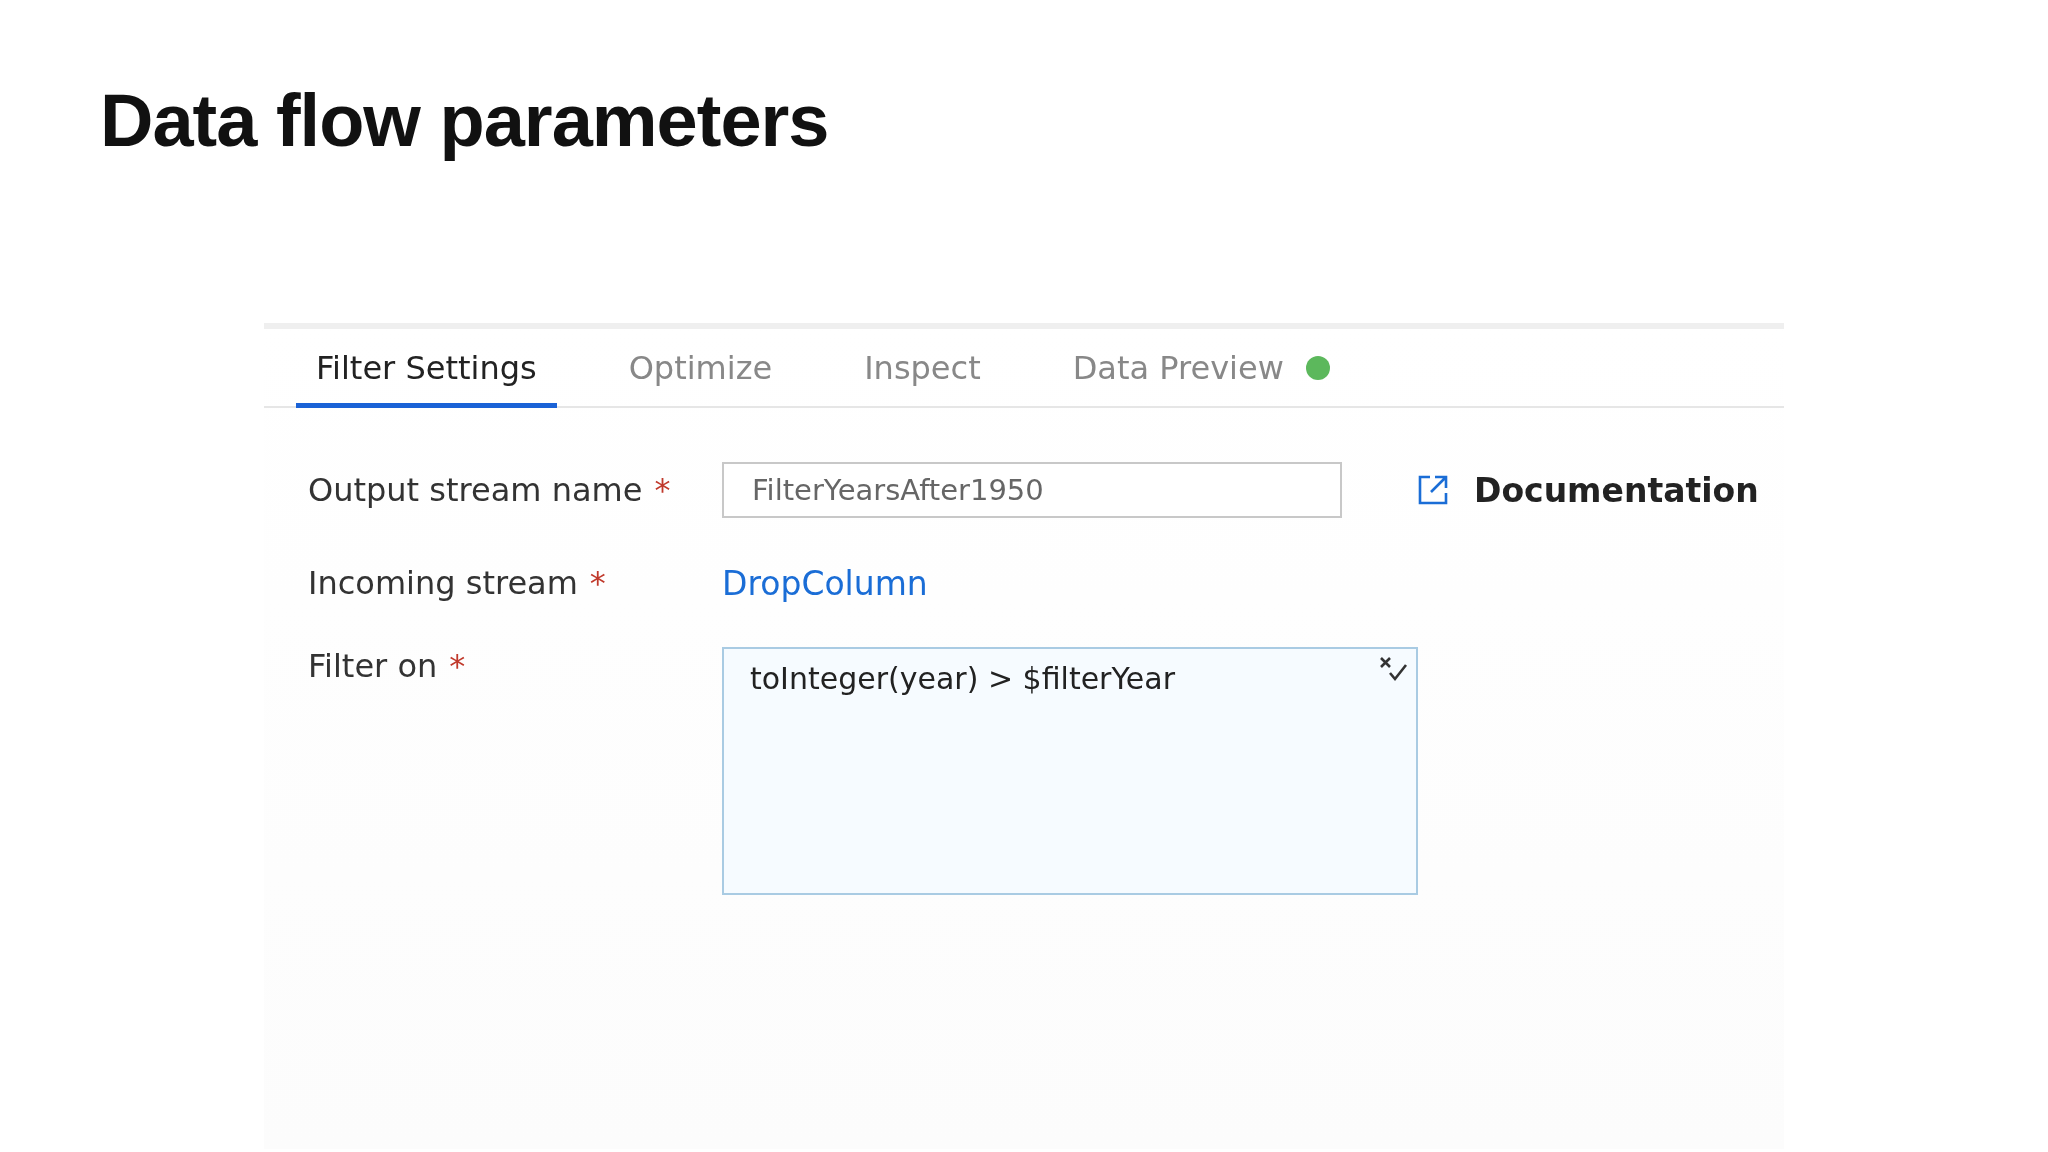 This screenshot has width=2048, height=1152. Describe the element at coordinates (1201, 378) in the screenshot. I see `tab: Data Preview` at that location.